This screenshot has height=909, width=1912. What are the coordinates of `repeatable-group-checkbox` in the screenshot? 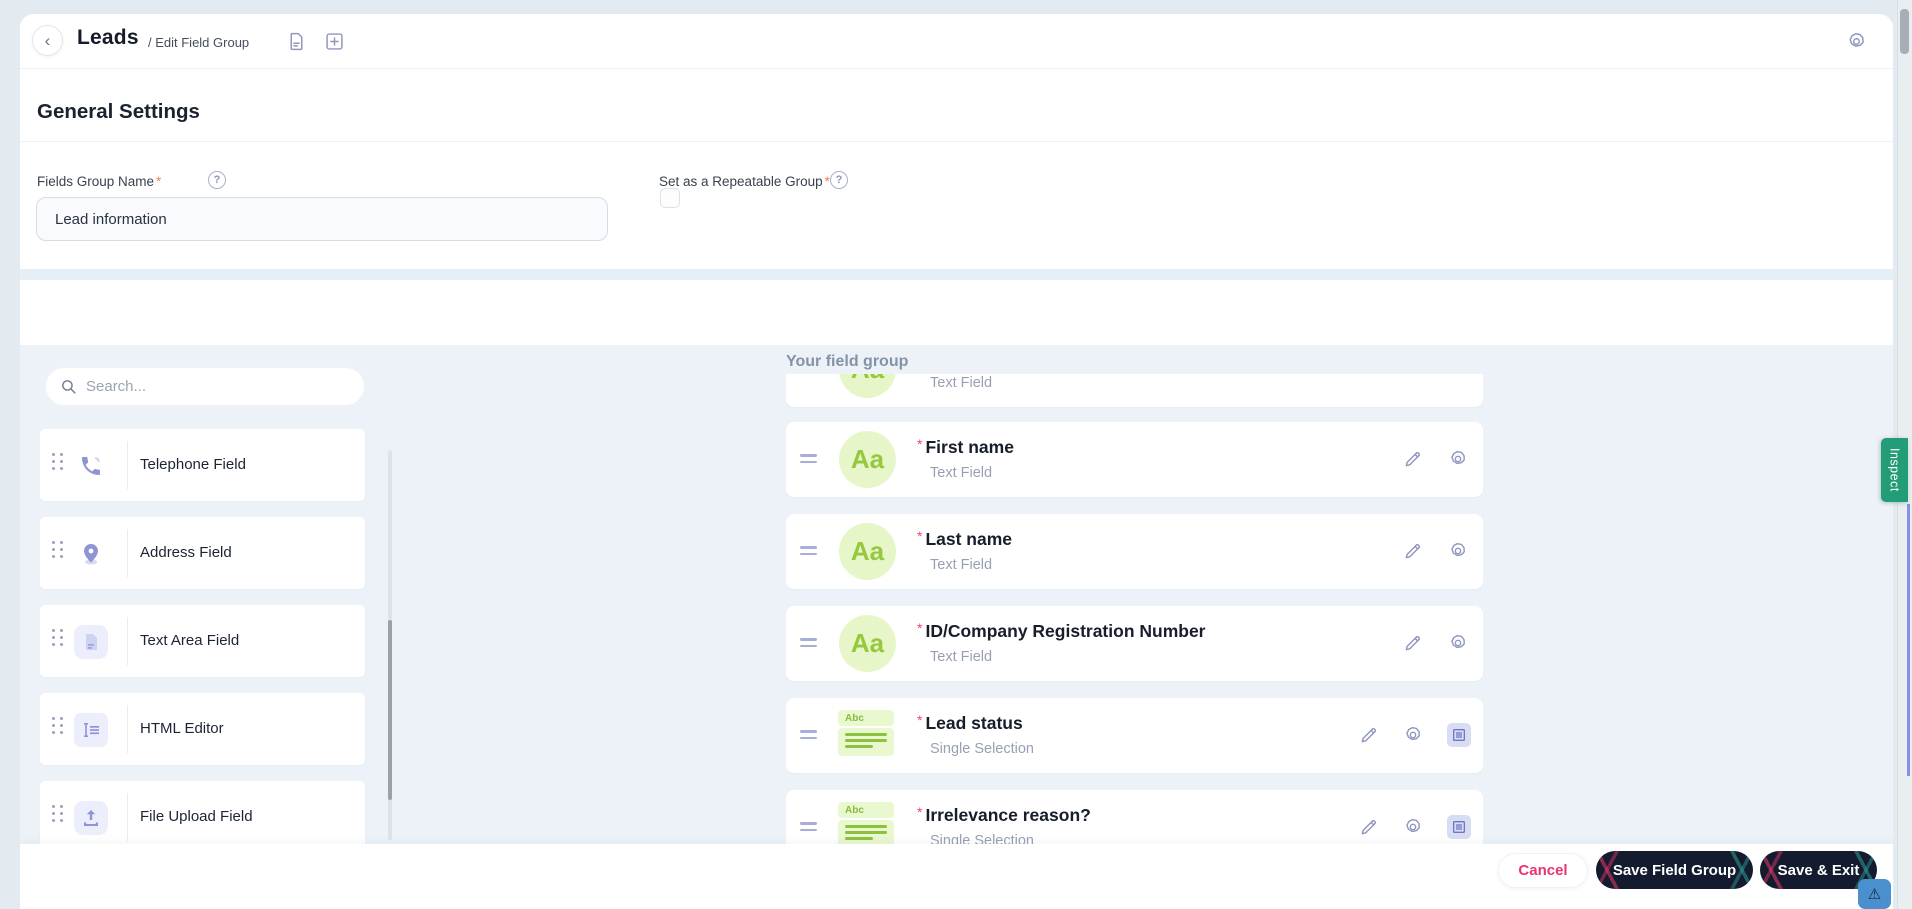 It's located at (670, 198).